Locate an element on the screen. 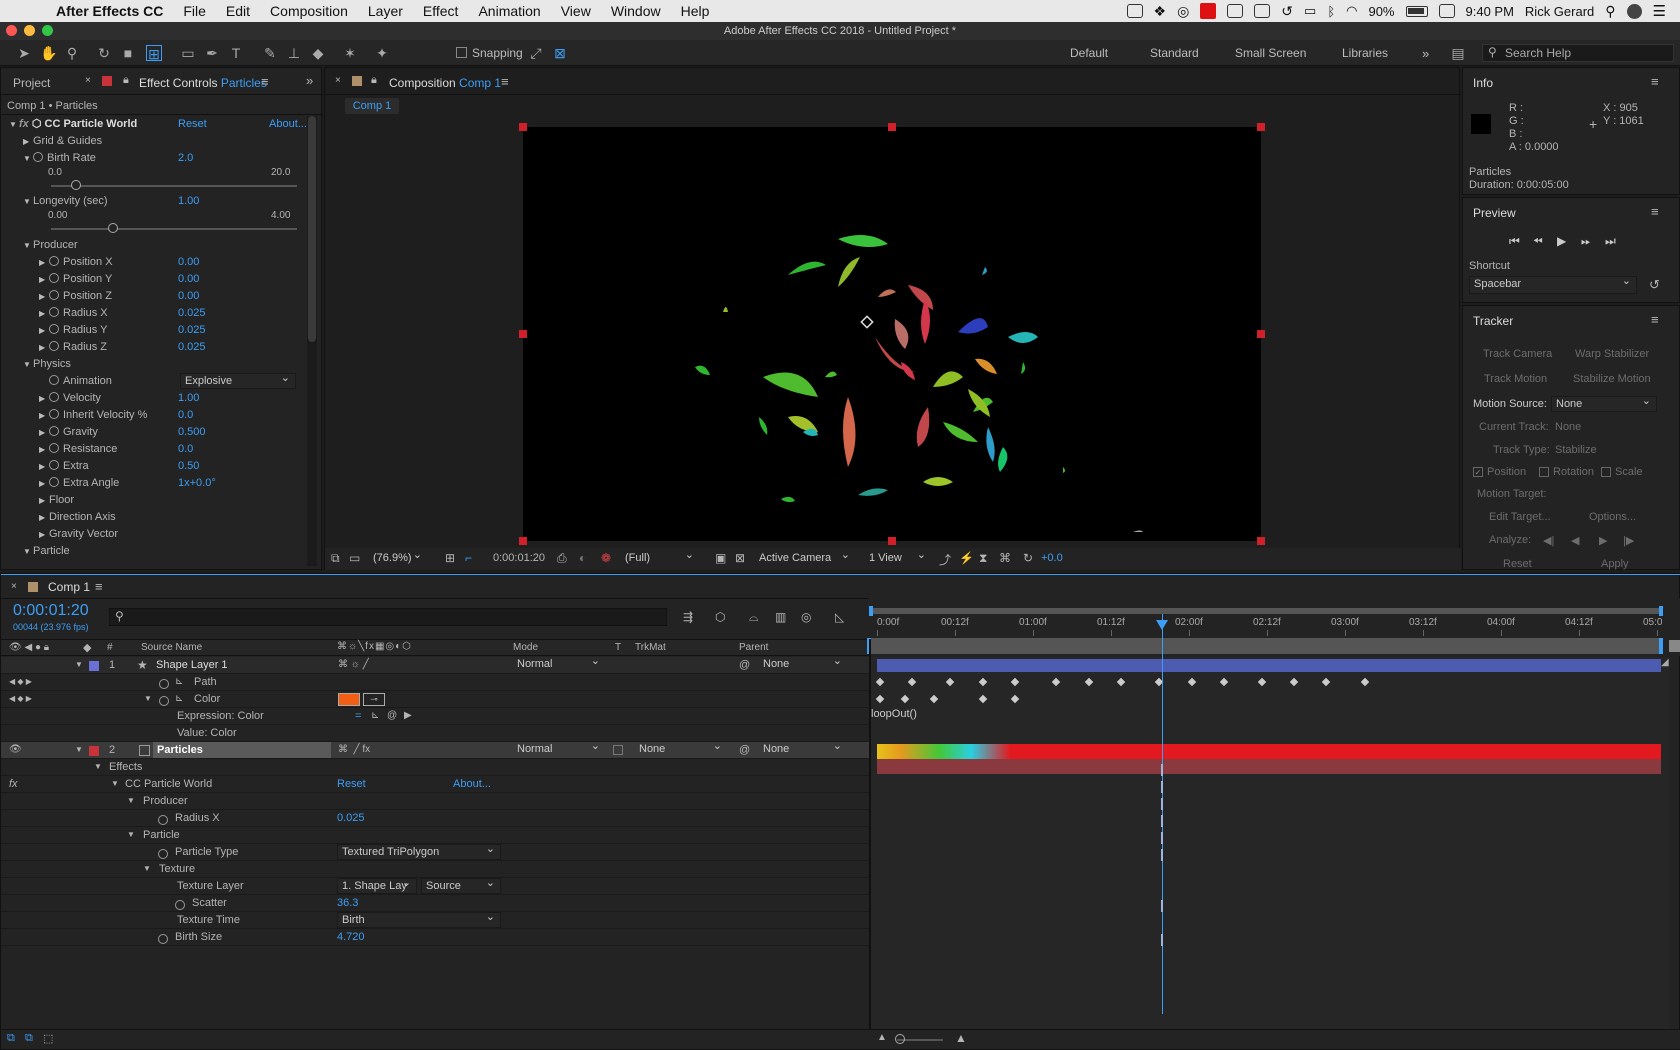  group-producer: ▼ Producer is located at coordinates (50, 245).